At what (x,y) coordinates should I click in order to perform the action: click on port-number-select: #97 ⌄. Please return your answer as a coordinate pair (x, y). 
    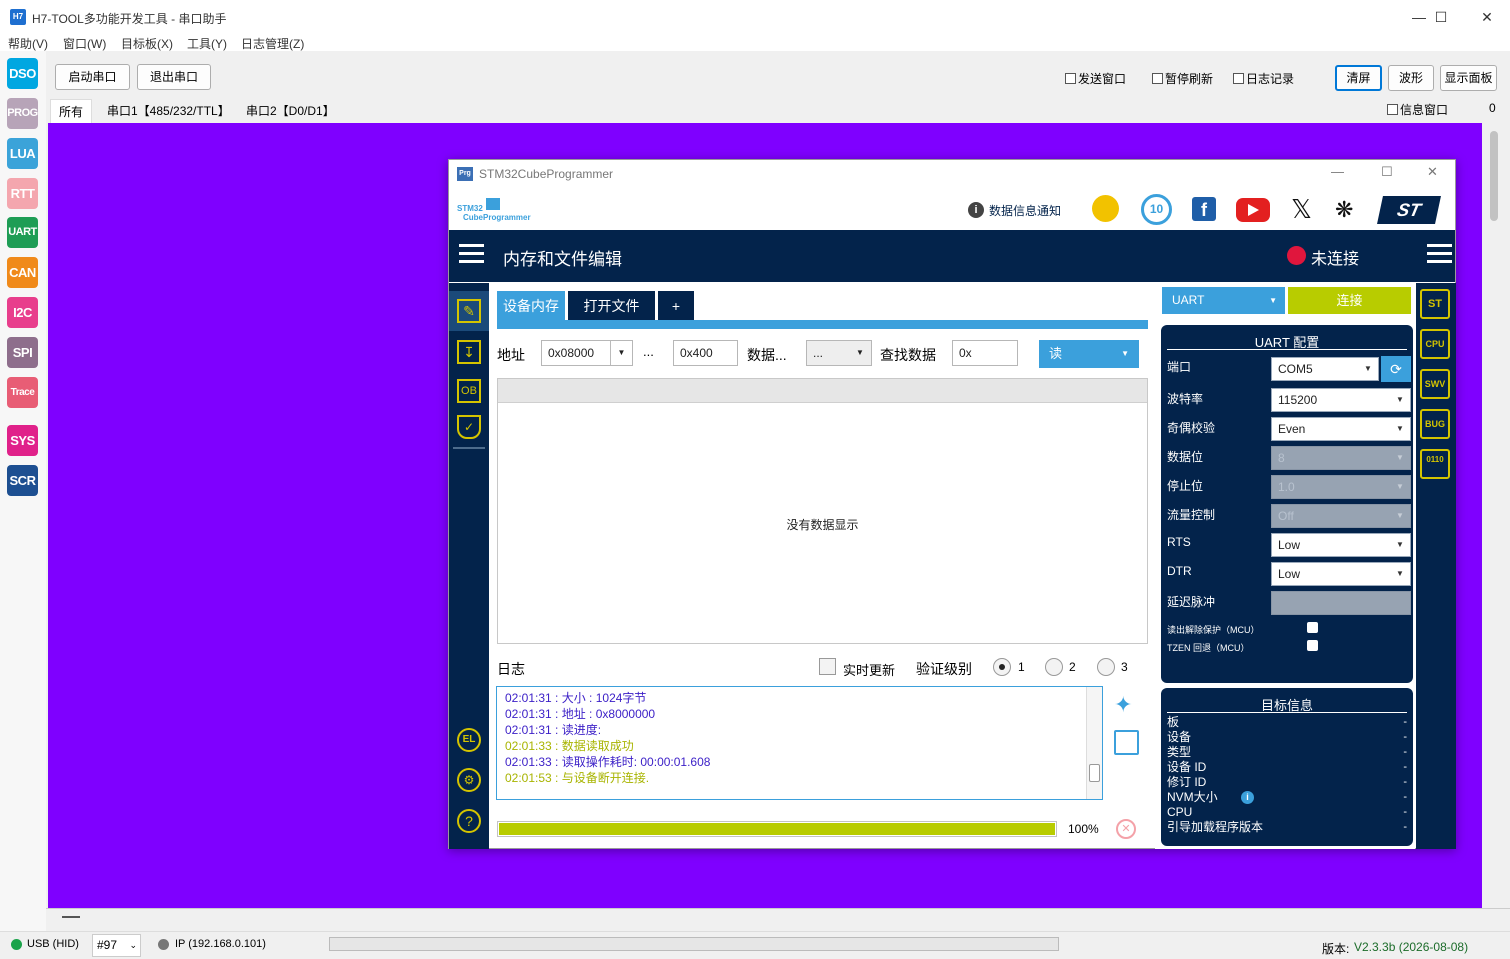
    Looking at the image, I should click on (116, 945).